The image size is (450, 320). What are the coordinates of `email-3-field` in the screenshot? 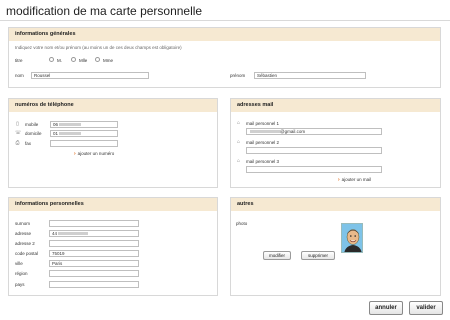 It's located at (314, 169).